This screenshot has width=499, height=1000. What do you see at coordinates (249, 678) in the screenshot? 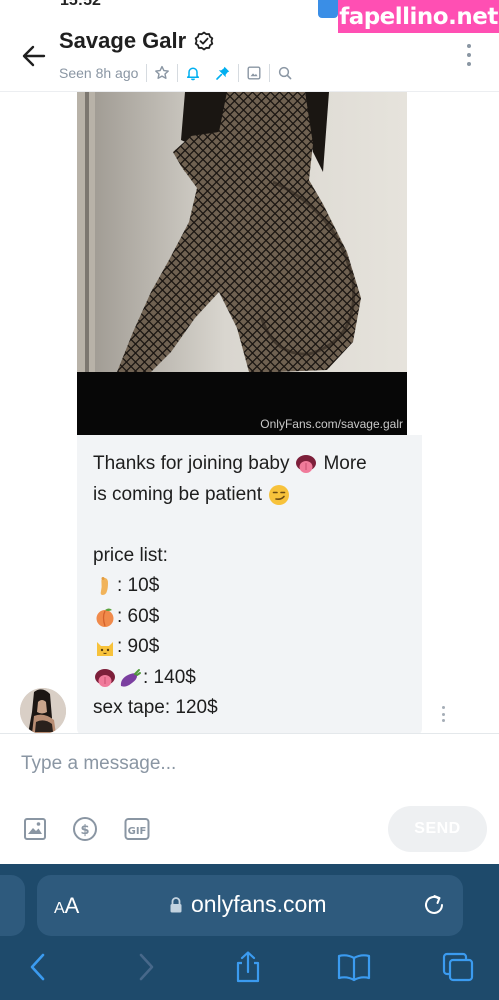
I see `price-item: : 140$` at bounding box center [249, 678].